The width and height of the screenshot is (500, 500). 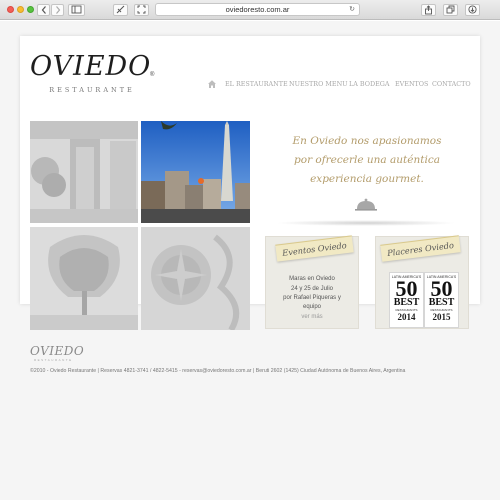 I want to click on award-badge-2015: LATIN AMERICA'S 50 BEST RESTAURANTS 2015, so click(x=441, y=300).